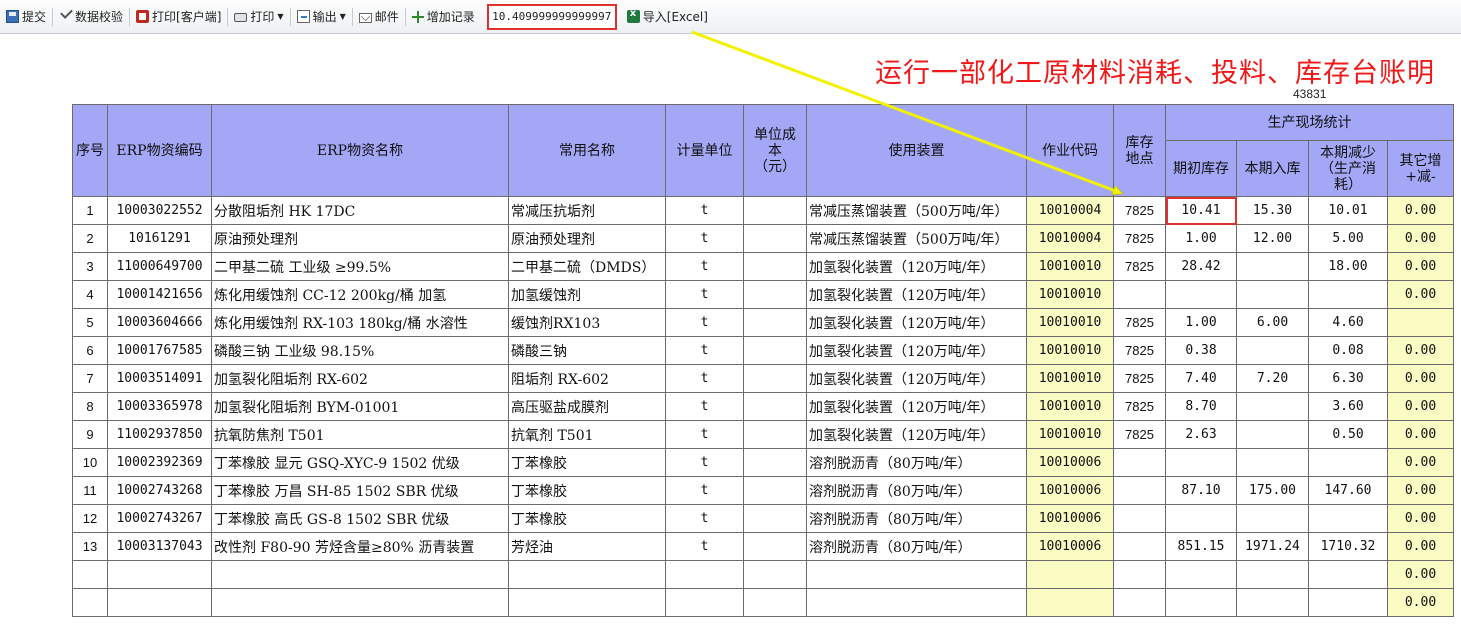 This screenshot has height=644, width=1461. I want to click on cell-seq: 4, so click(90, 294).